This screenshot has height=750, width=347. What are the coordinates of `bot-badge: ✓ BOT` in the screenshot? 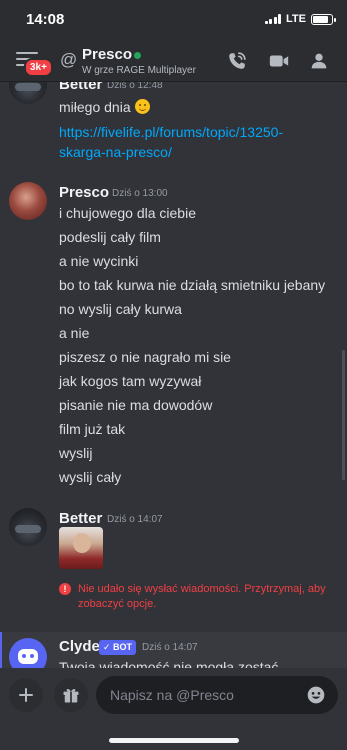 It's located at (118, 647).